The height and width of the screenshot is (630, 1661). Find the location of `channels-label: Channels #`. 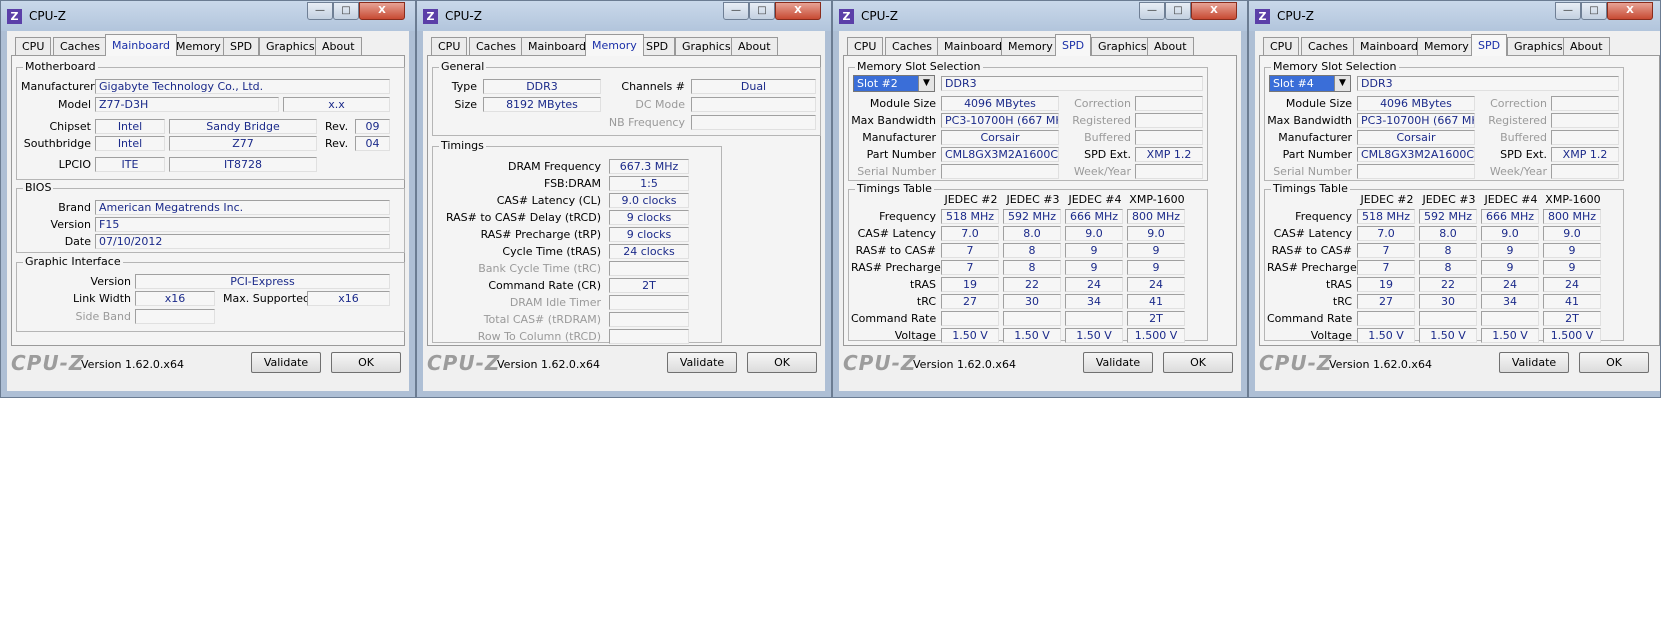

channels-label: Channels # is located at coordinates (653, 86).